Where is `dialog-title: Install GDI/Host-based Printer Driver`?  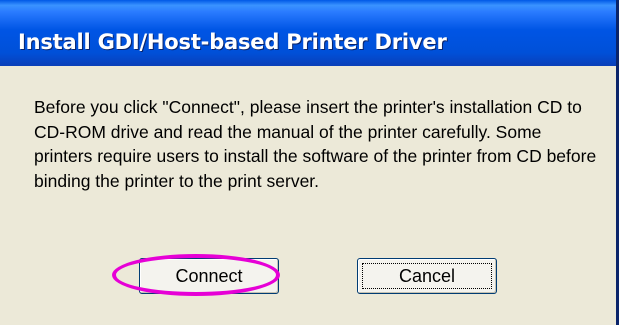 dialog-title: Install GDI/Host-based Printer Driver is located at coordinates (232, 42).